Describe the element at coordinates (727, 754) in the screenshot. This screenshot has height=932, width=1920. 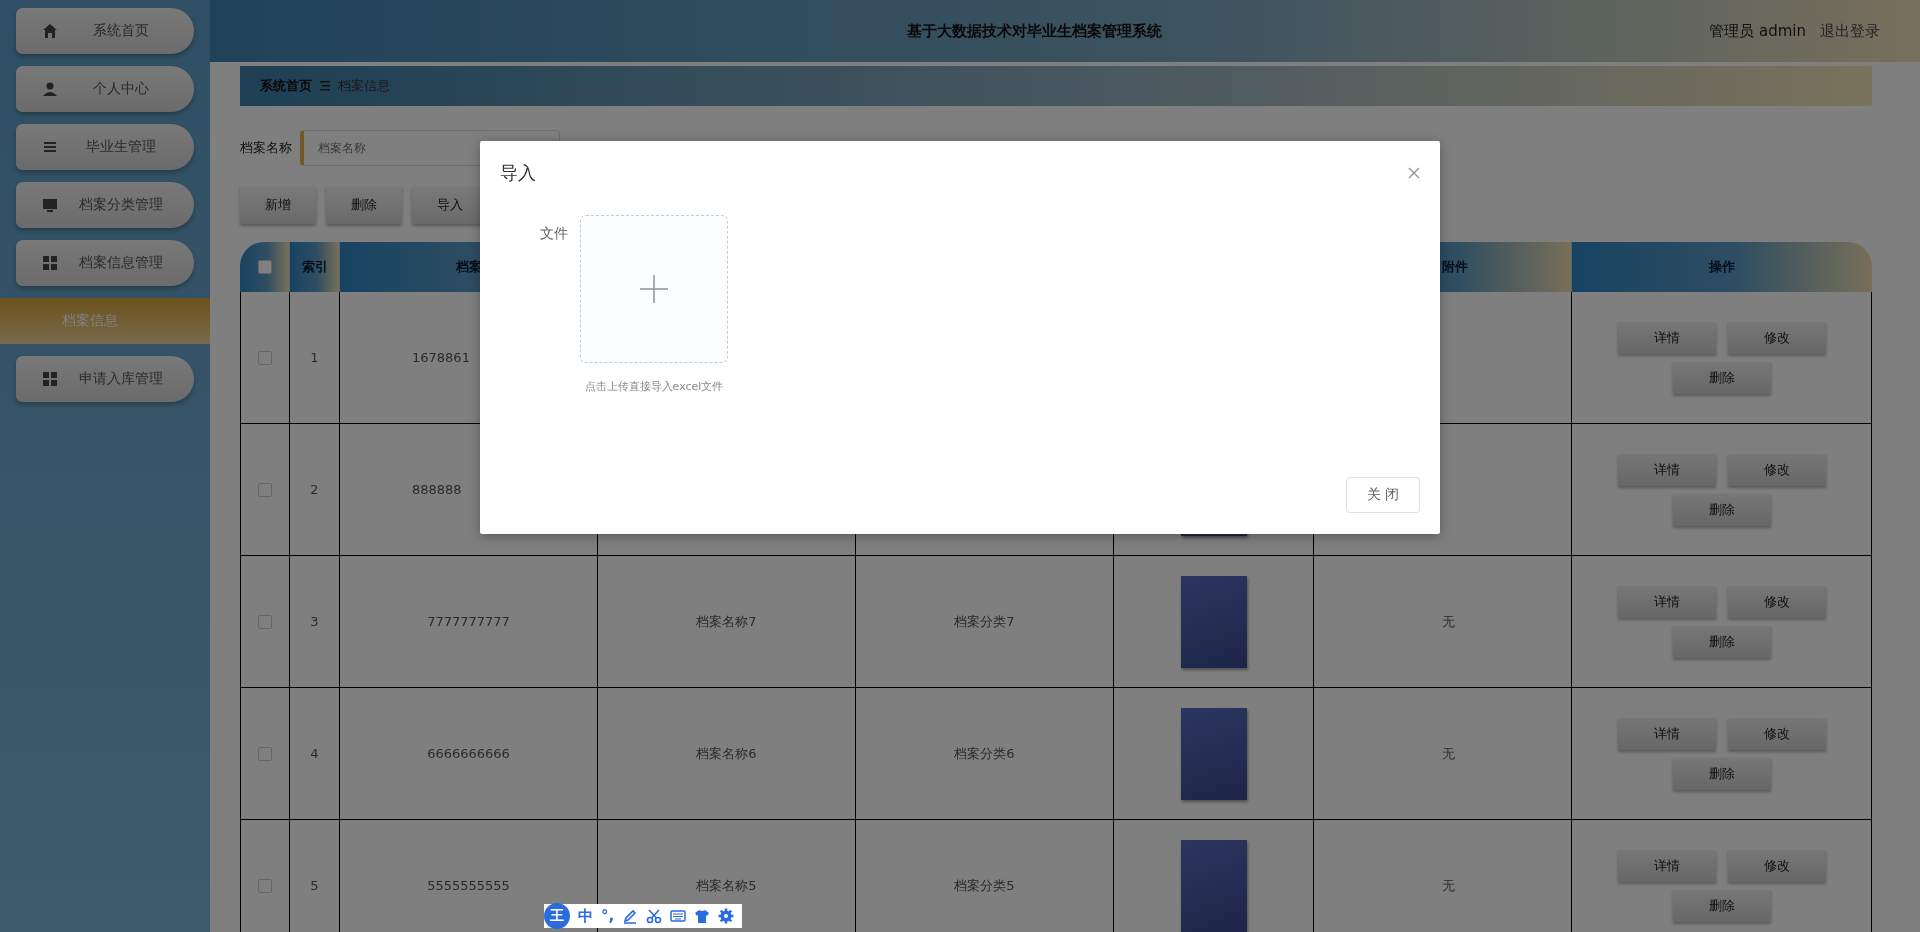
I see `table-cell: 档案名称6` at that location.